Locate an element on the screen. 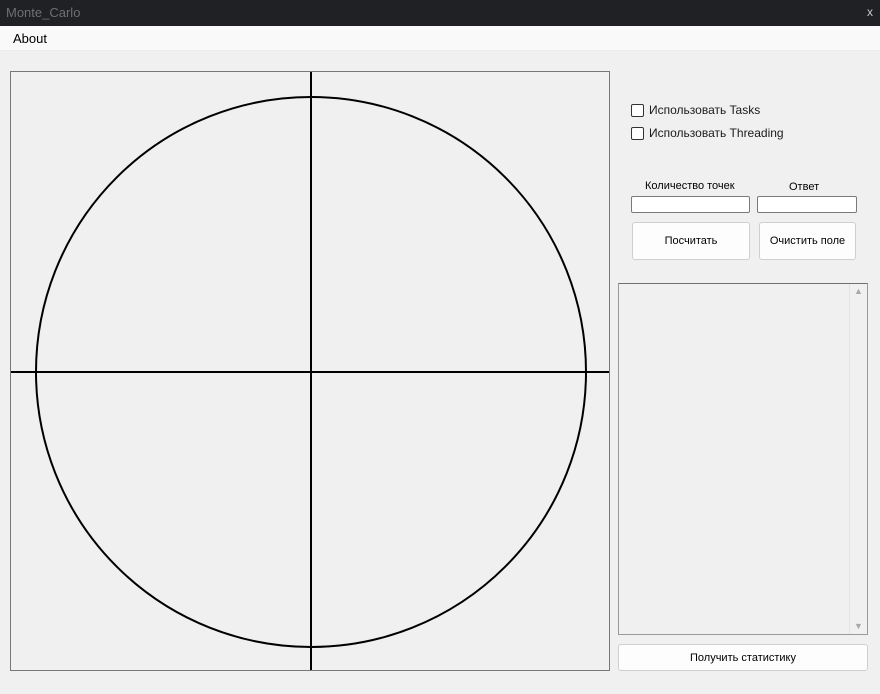 This screenshot has width=880, height=694. points-count-input is located at coordinates (690, 204).